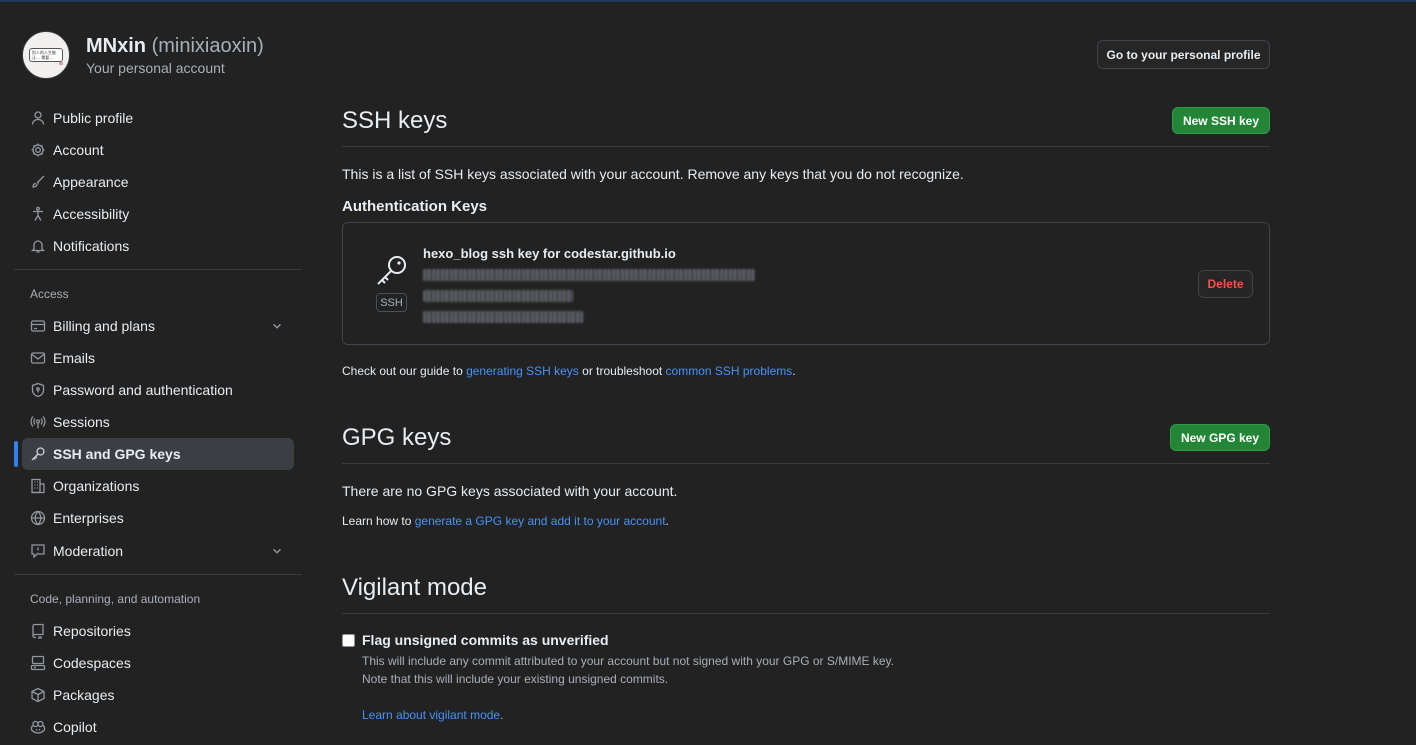  I want to click on package-icon, so click(38, 695).